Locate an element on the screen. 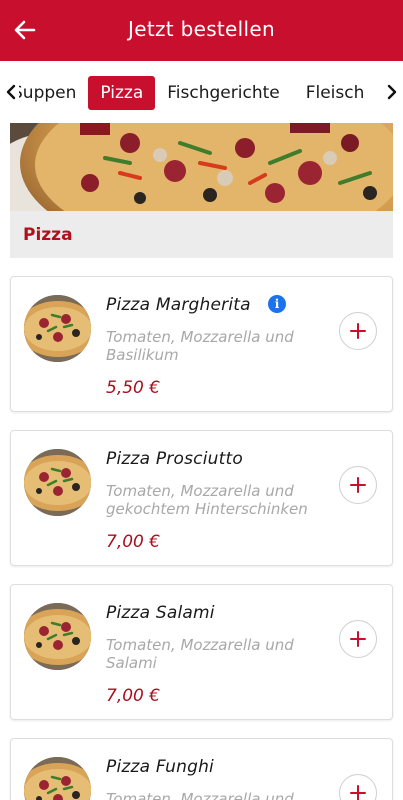  tab-strip: Suppen Pizza Fischgerichte Fleisch is located at coordinates (188, 93).